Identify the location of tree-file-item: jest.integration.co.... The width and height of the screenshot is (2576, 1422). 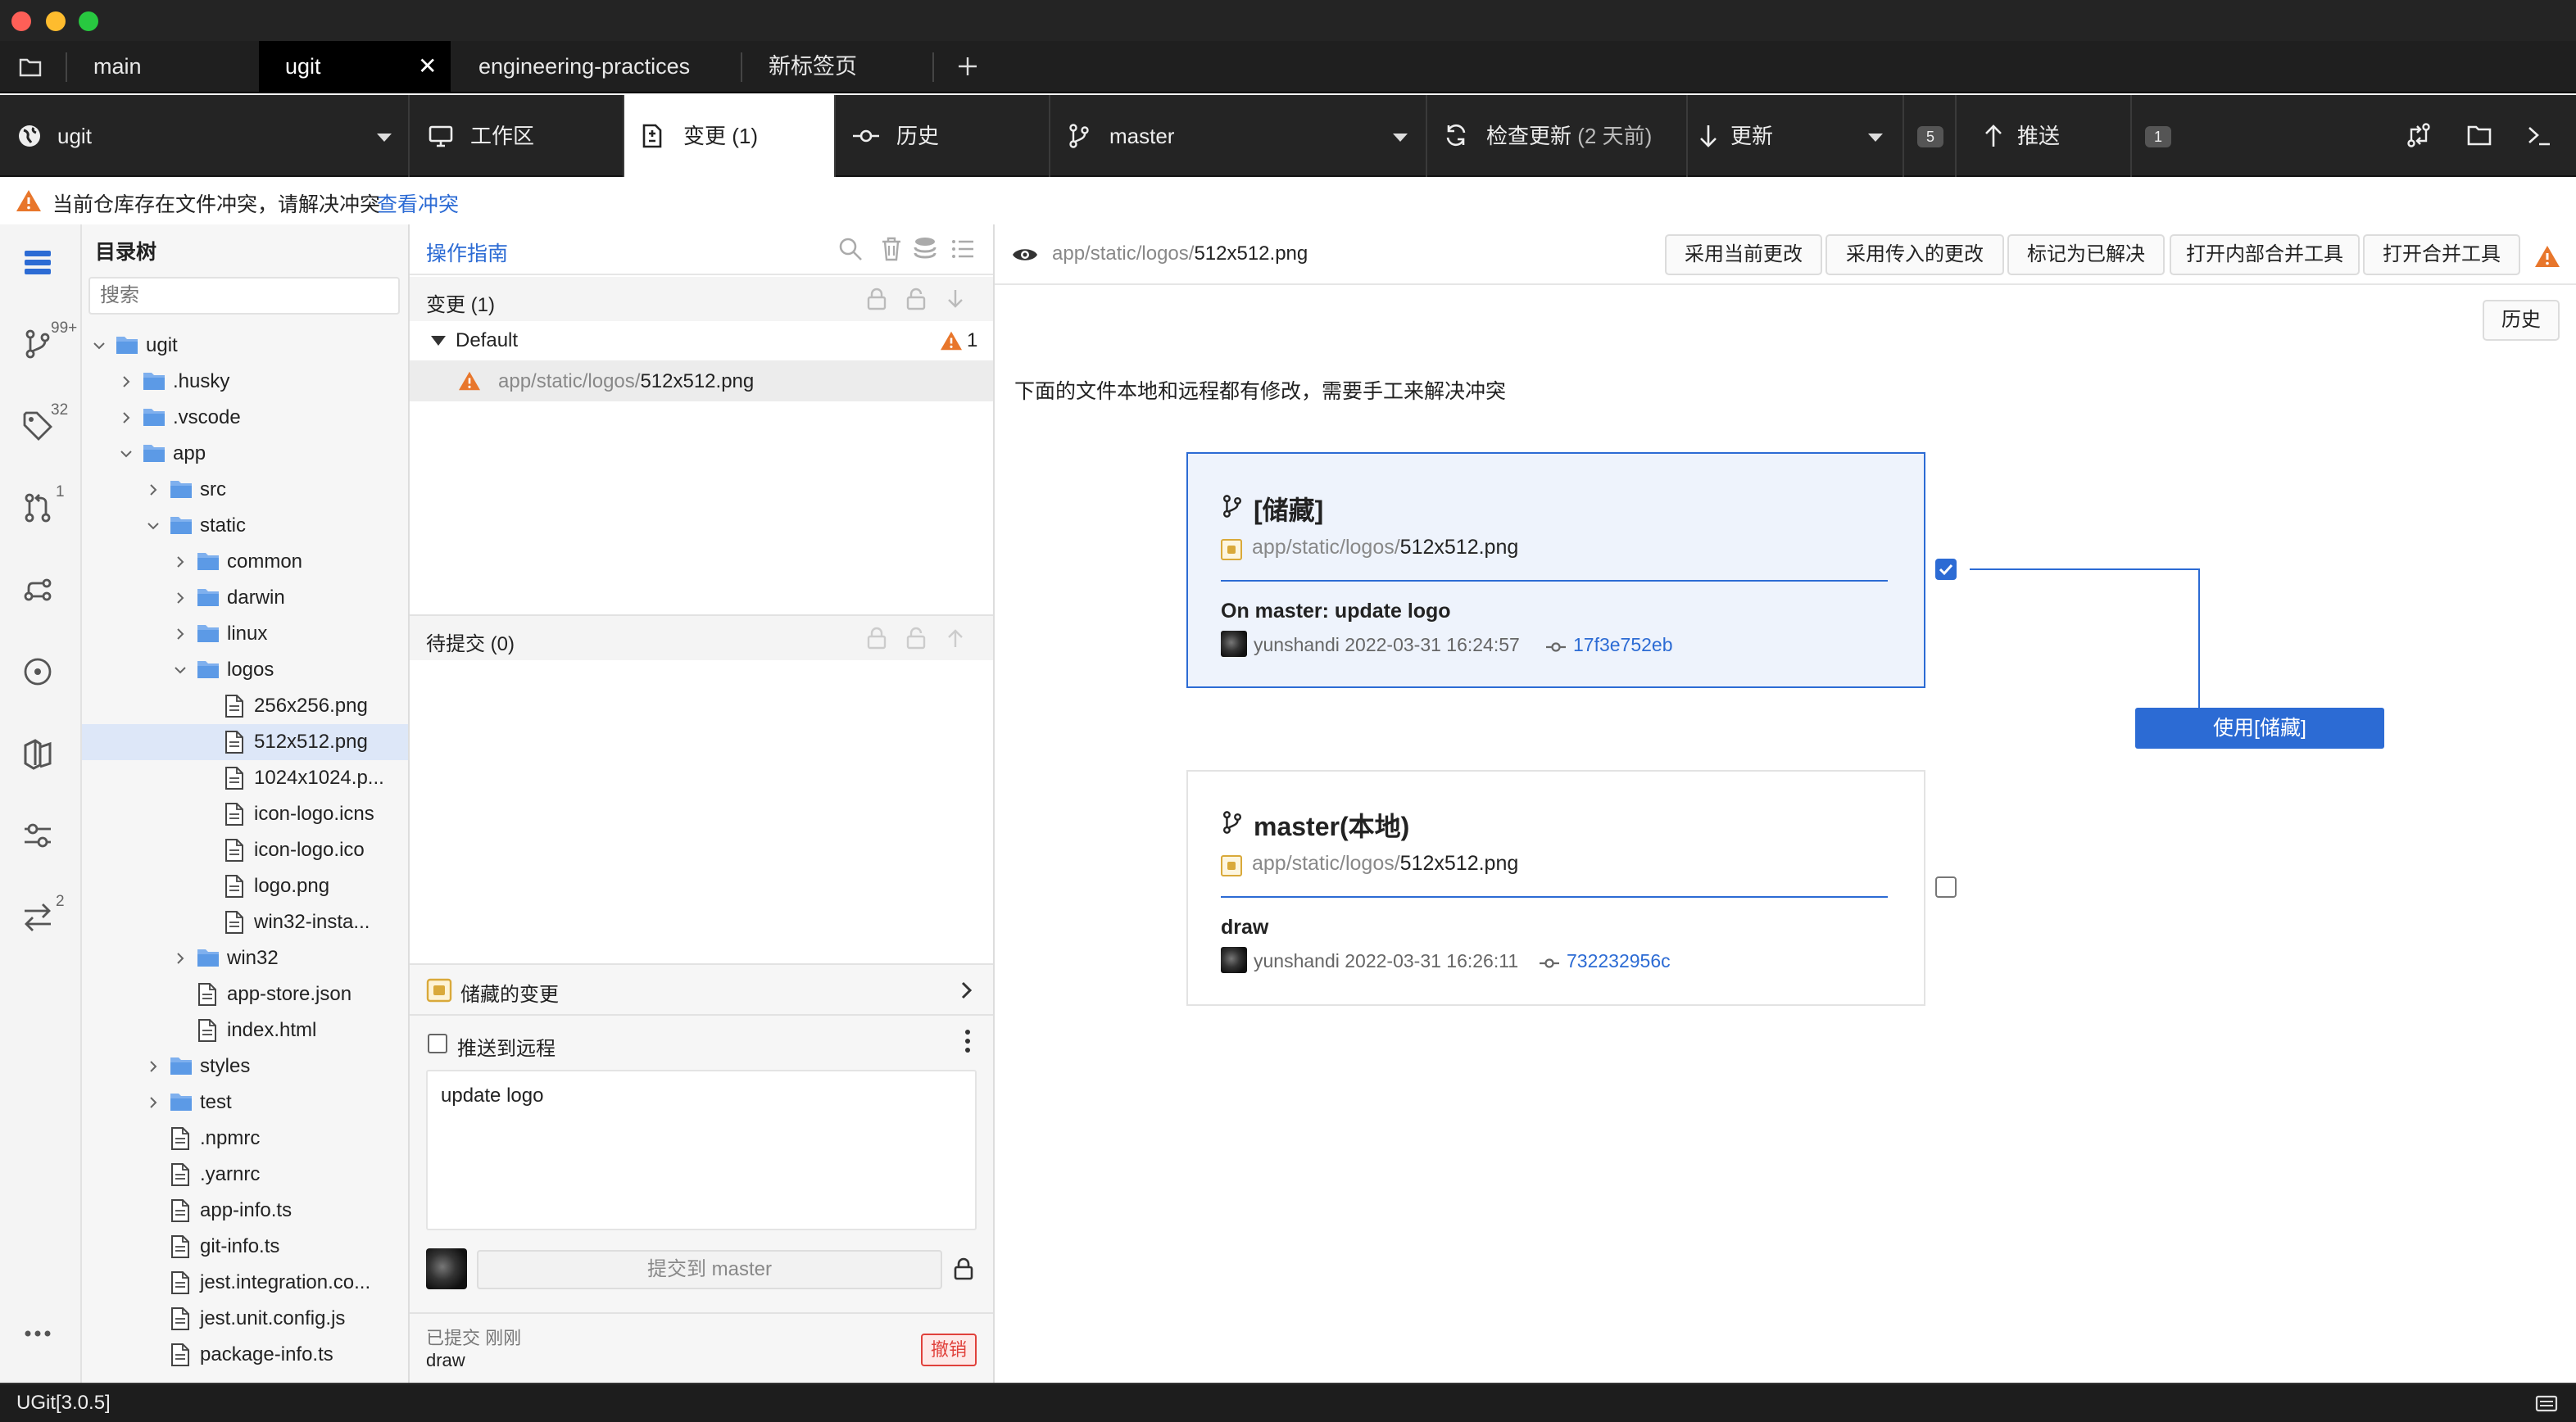
(245, 1283).